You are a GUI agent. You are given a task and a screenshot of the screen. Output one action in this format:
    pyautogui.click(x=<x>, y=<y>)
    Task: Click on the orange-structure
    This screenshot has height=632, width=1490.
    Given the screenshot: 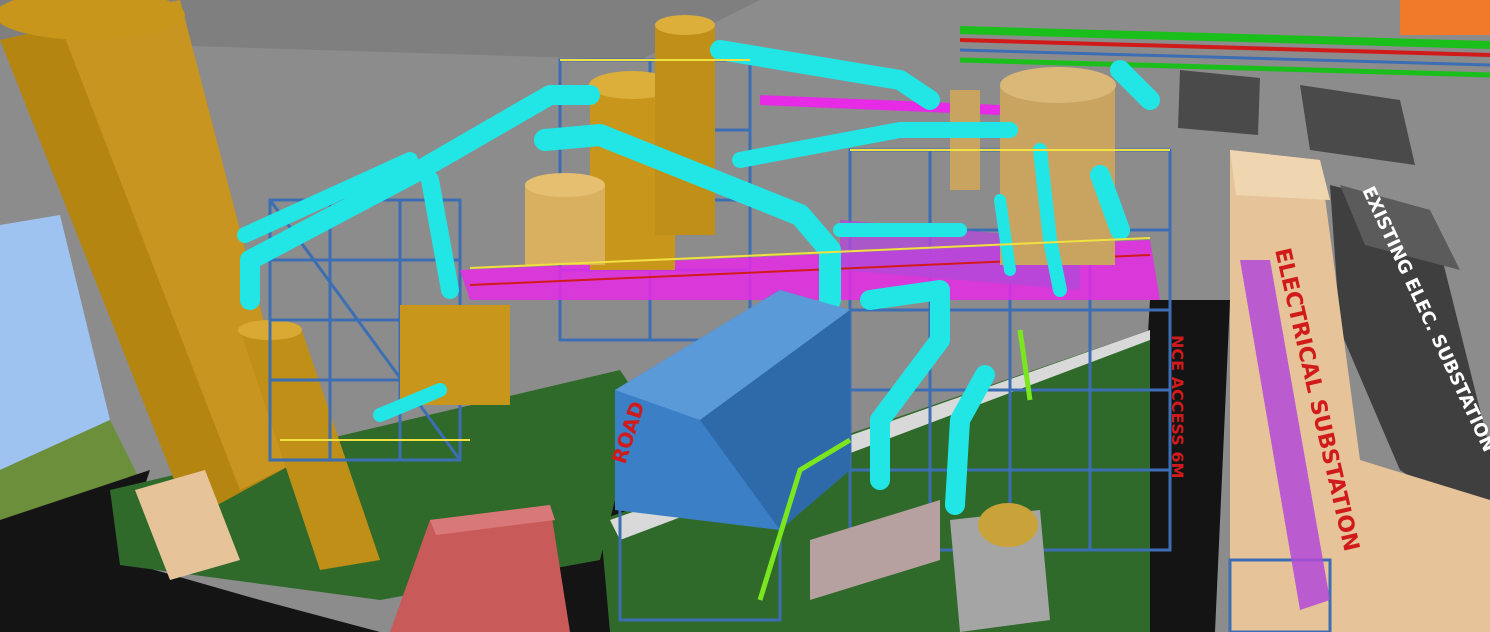 What is the action you would take?
    pyautogui.click(x=1445, y=17)
    